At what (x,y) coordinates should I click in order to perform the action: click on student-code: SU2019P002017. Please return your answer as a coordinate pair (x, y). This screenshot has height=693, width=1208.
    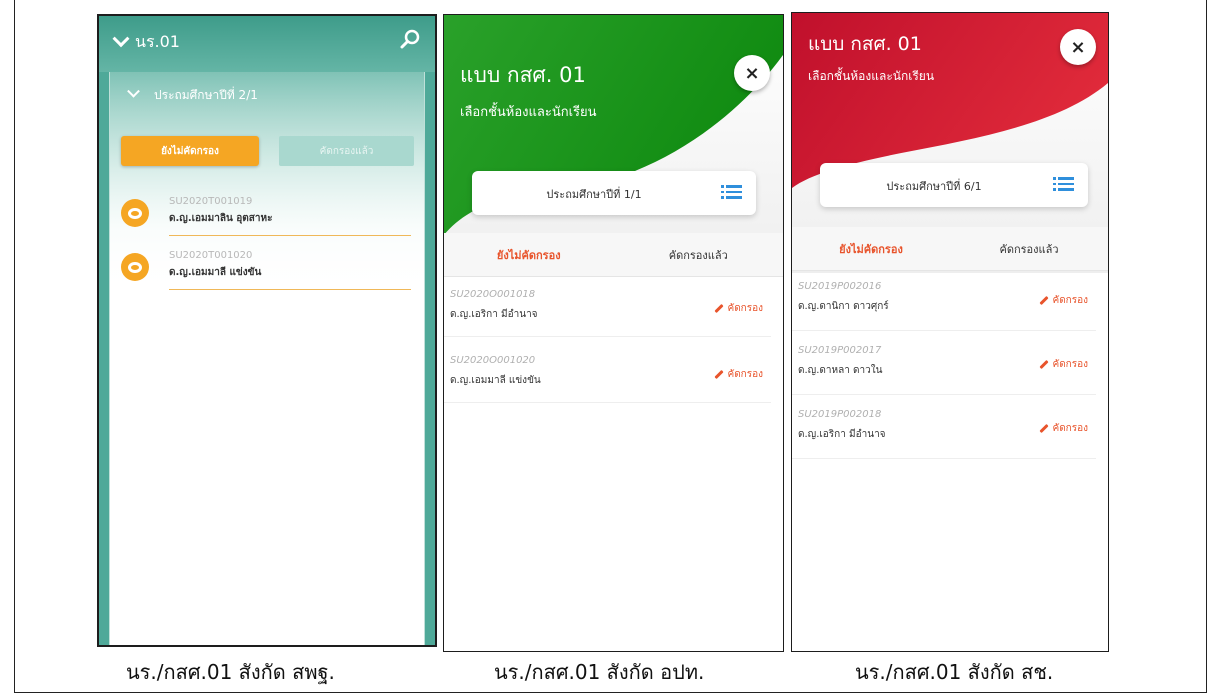
    Looking at the image, I should click on (840, 350).